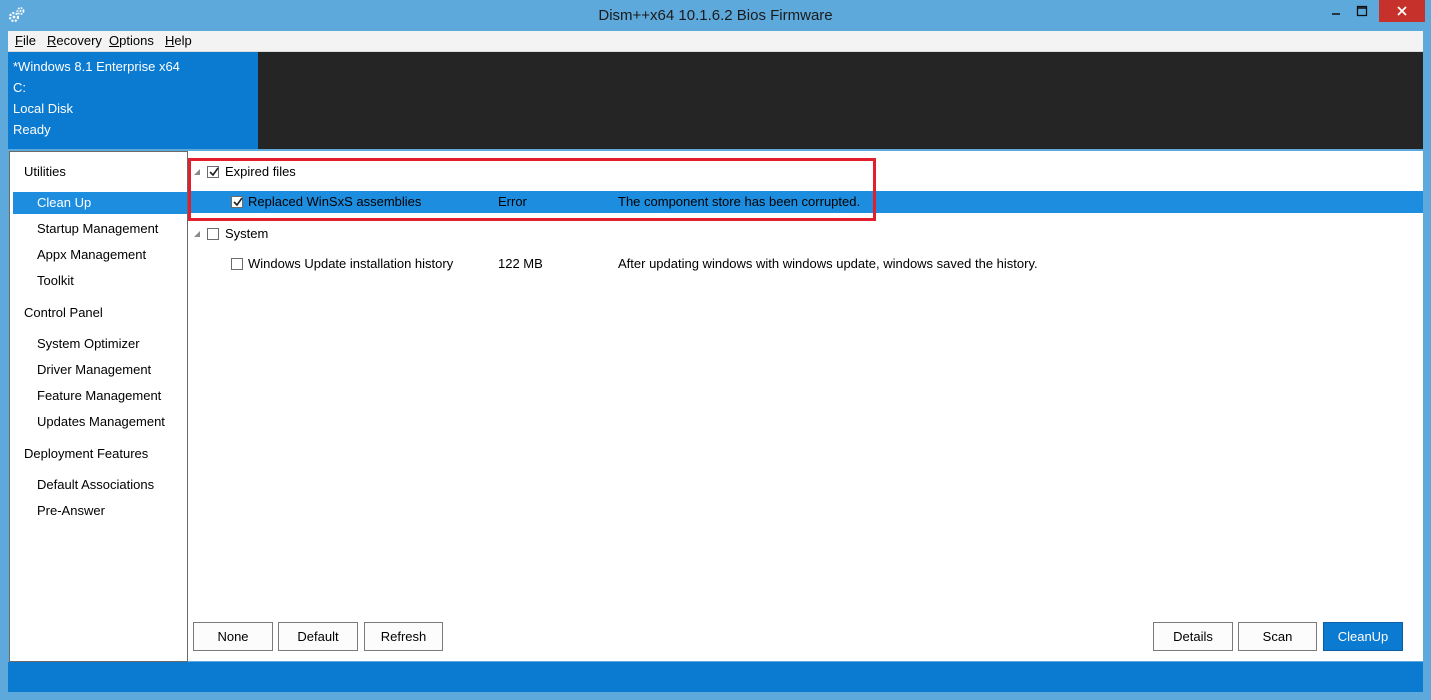 Image resolution: width=1431 pixels, height=700 pixels. Describe the element at coordinates (512, 201) in the screenshot. I see `item-size: Error` at that location.